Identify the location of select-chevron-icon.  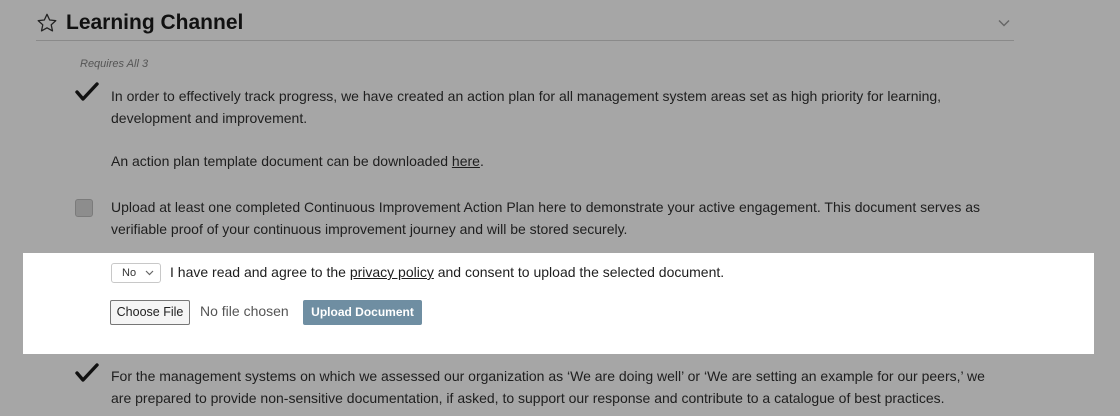
(149, 273).